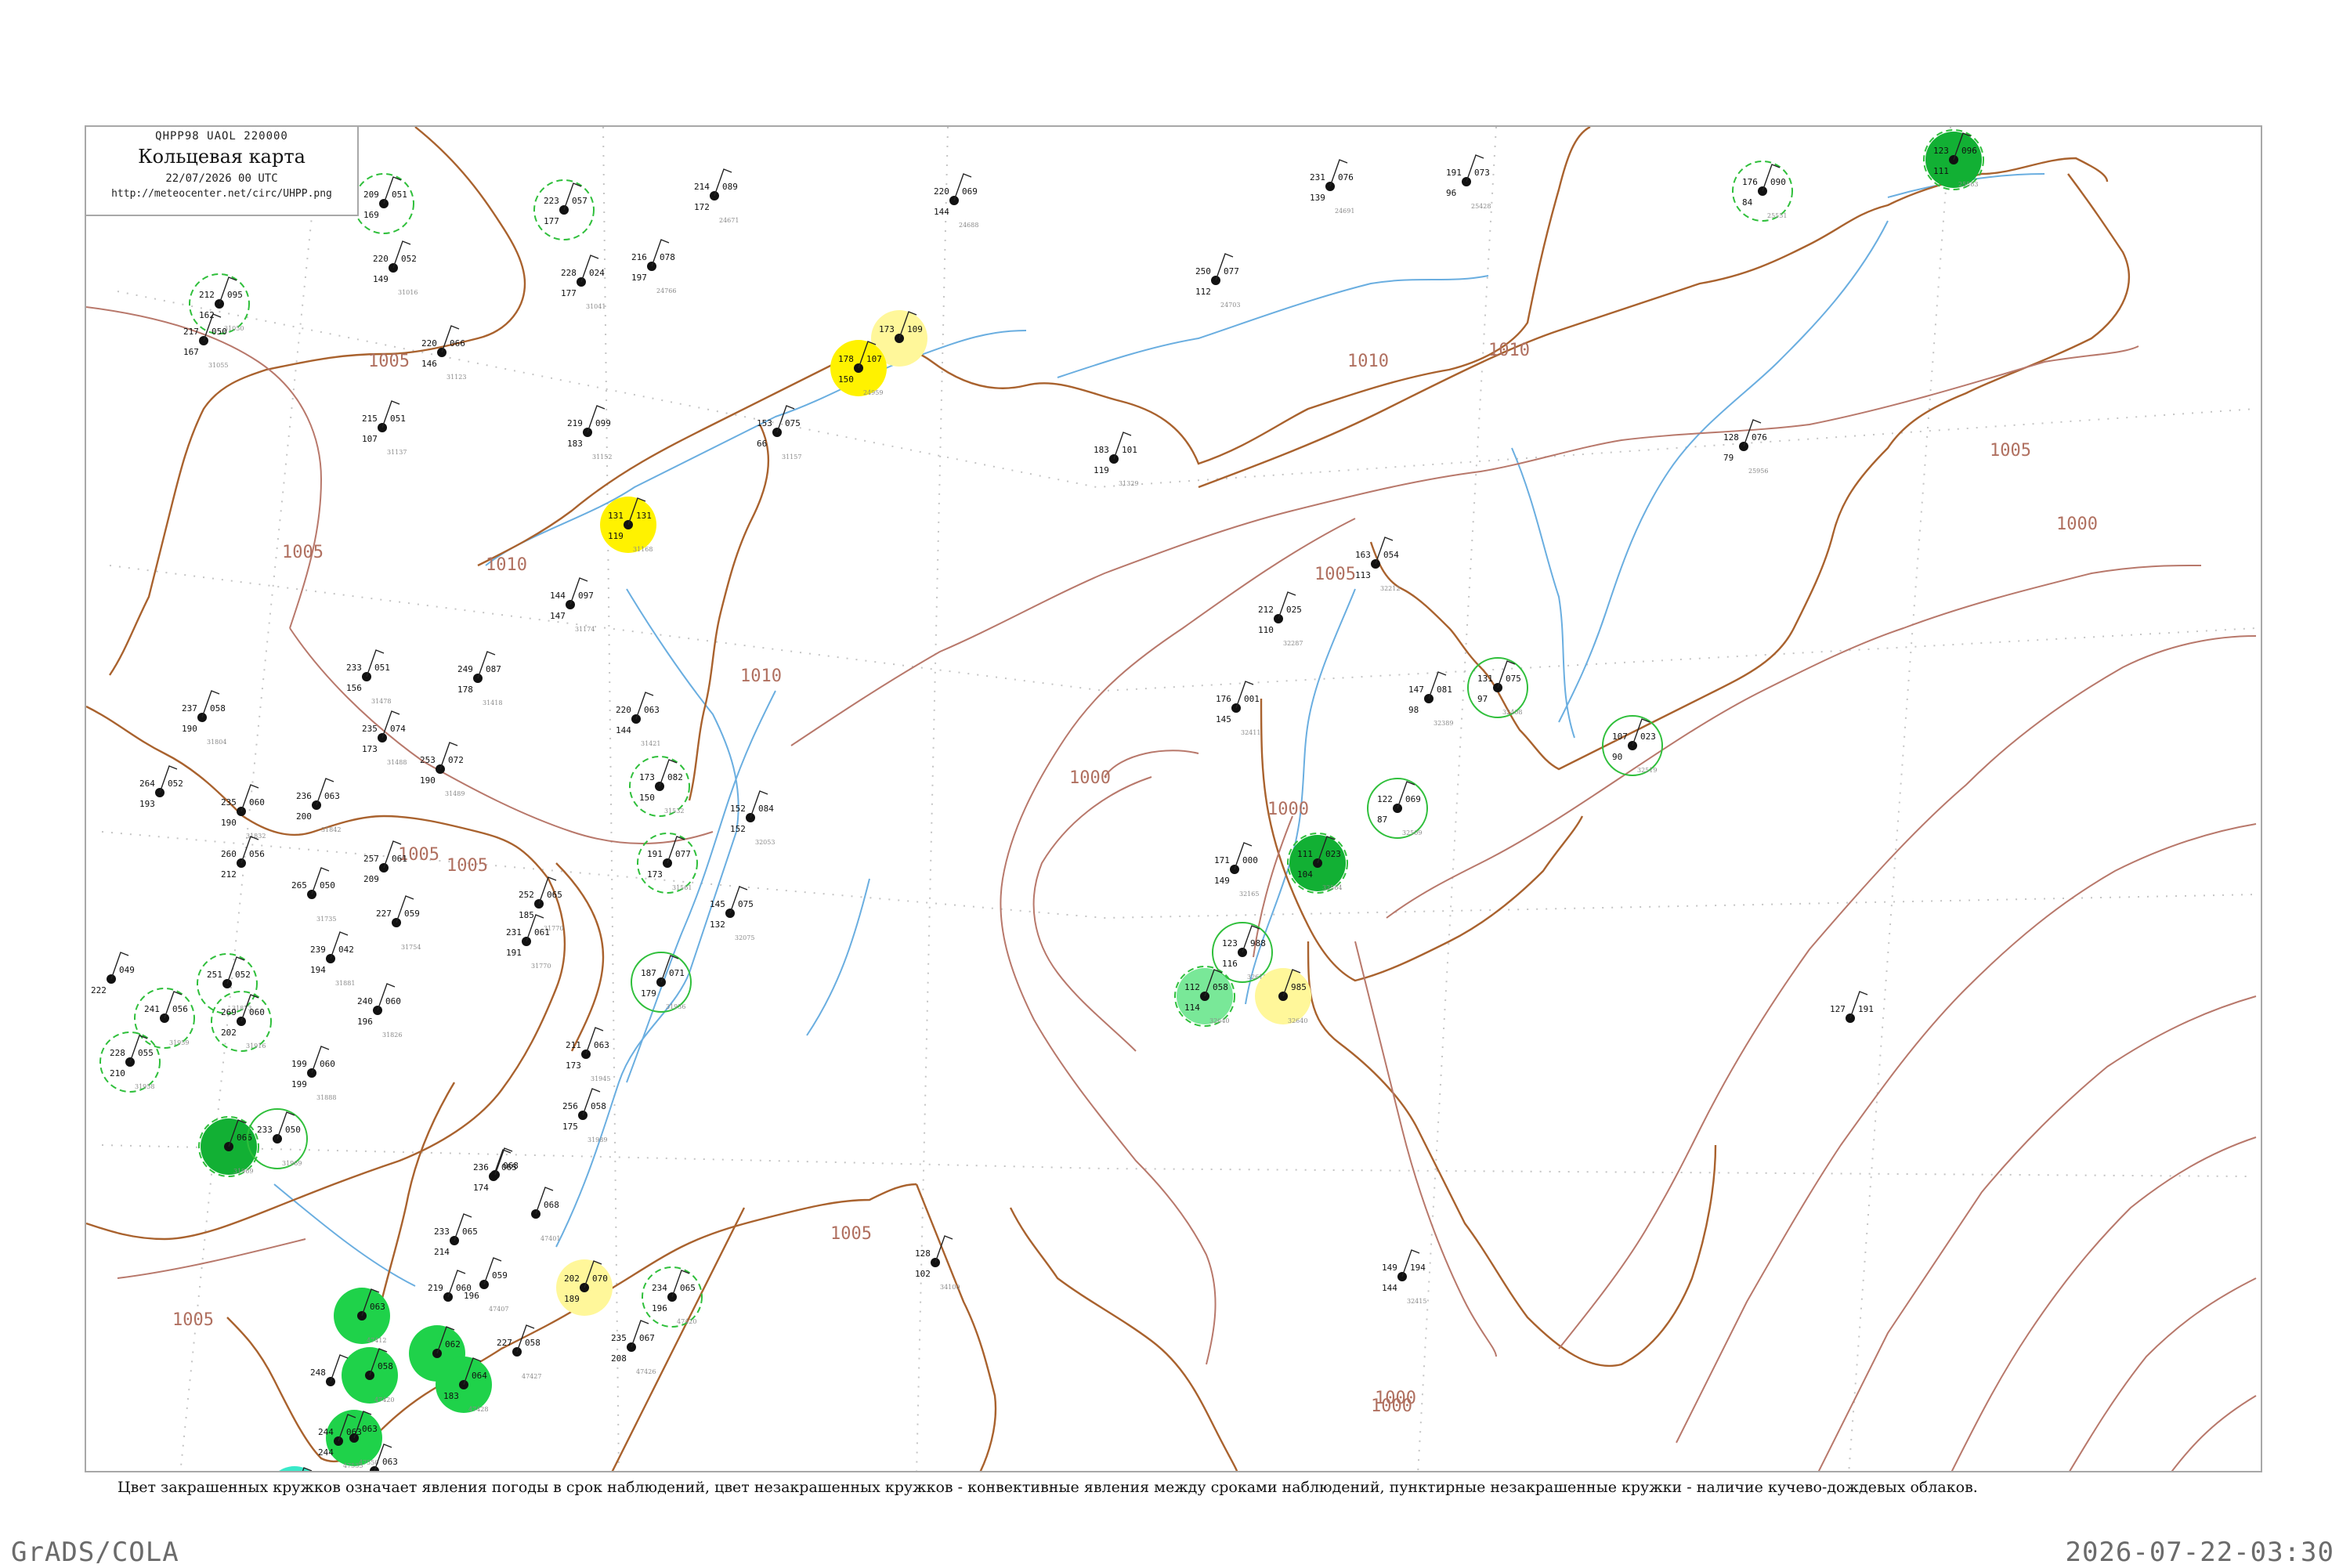 The height and width of the screenshot is (1568, 2350). Describe the element at coordinates (481, 1167) in the screenshot. I see `air-temperature: 236` at that location.